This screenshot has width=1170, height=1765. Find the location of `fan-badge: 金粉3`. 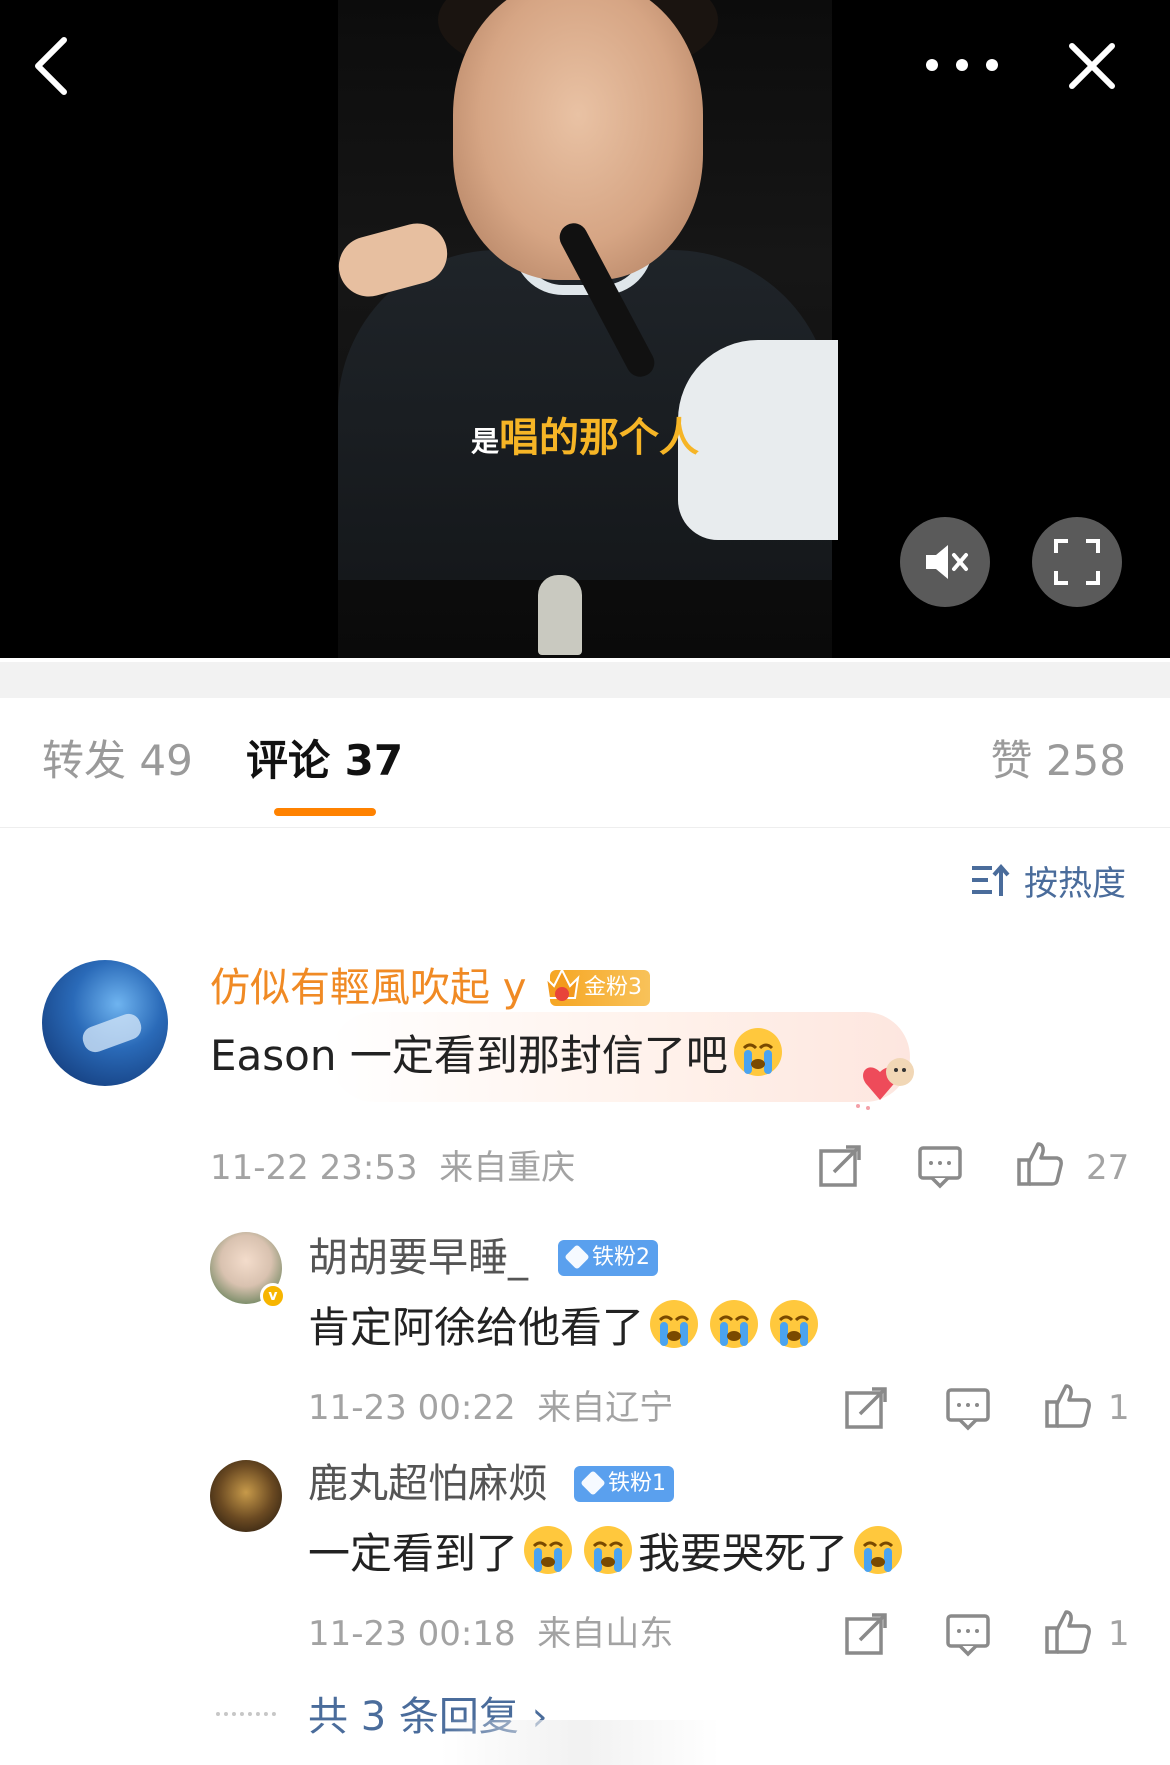

fan-badge: 金粉3 is located at coordinates (597, 986).